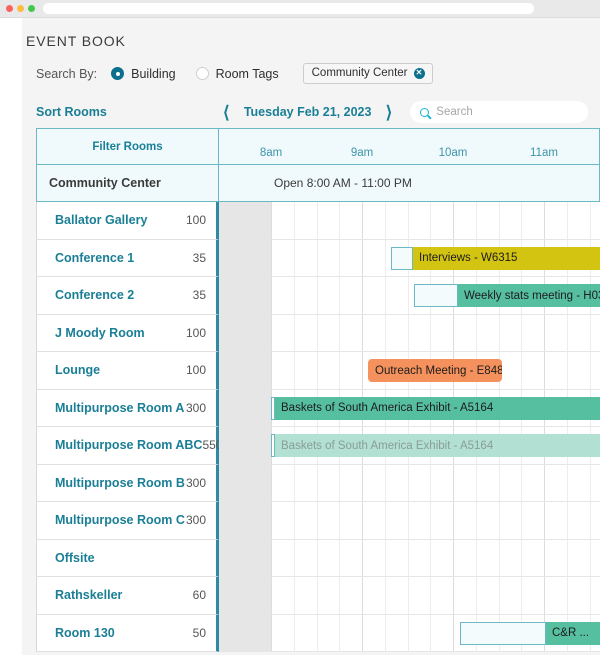 This screenshot has width=600, height=655. What do you see at coordinates (118, 73) in the screenshot?
I see `radio-building-icon` at bounding box center [118, 73].